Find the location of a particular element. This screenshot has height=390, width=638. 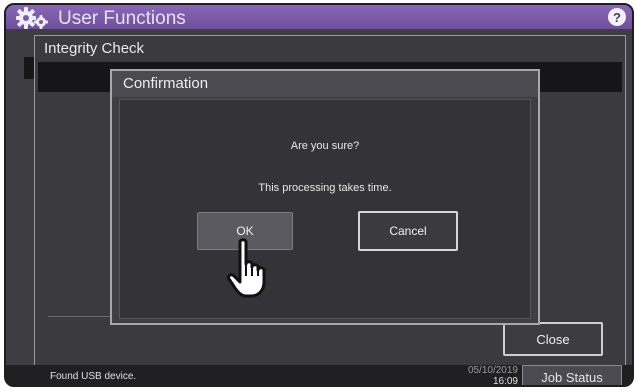

background-strip is located at coordinates (29, 68).